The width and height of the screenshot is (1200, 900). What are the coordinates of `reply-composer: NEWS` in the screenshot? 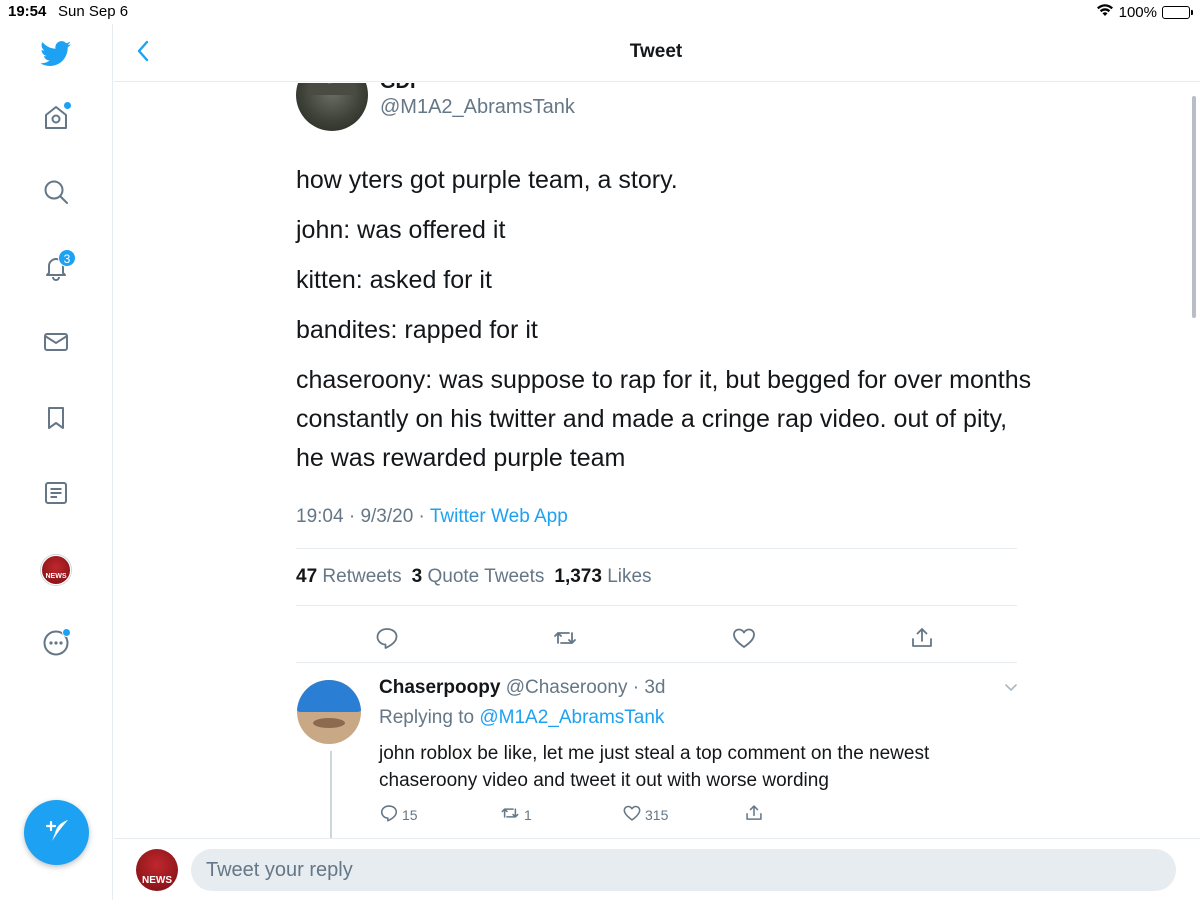 It's located at (657, 869).